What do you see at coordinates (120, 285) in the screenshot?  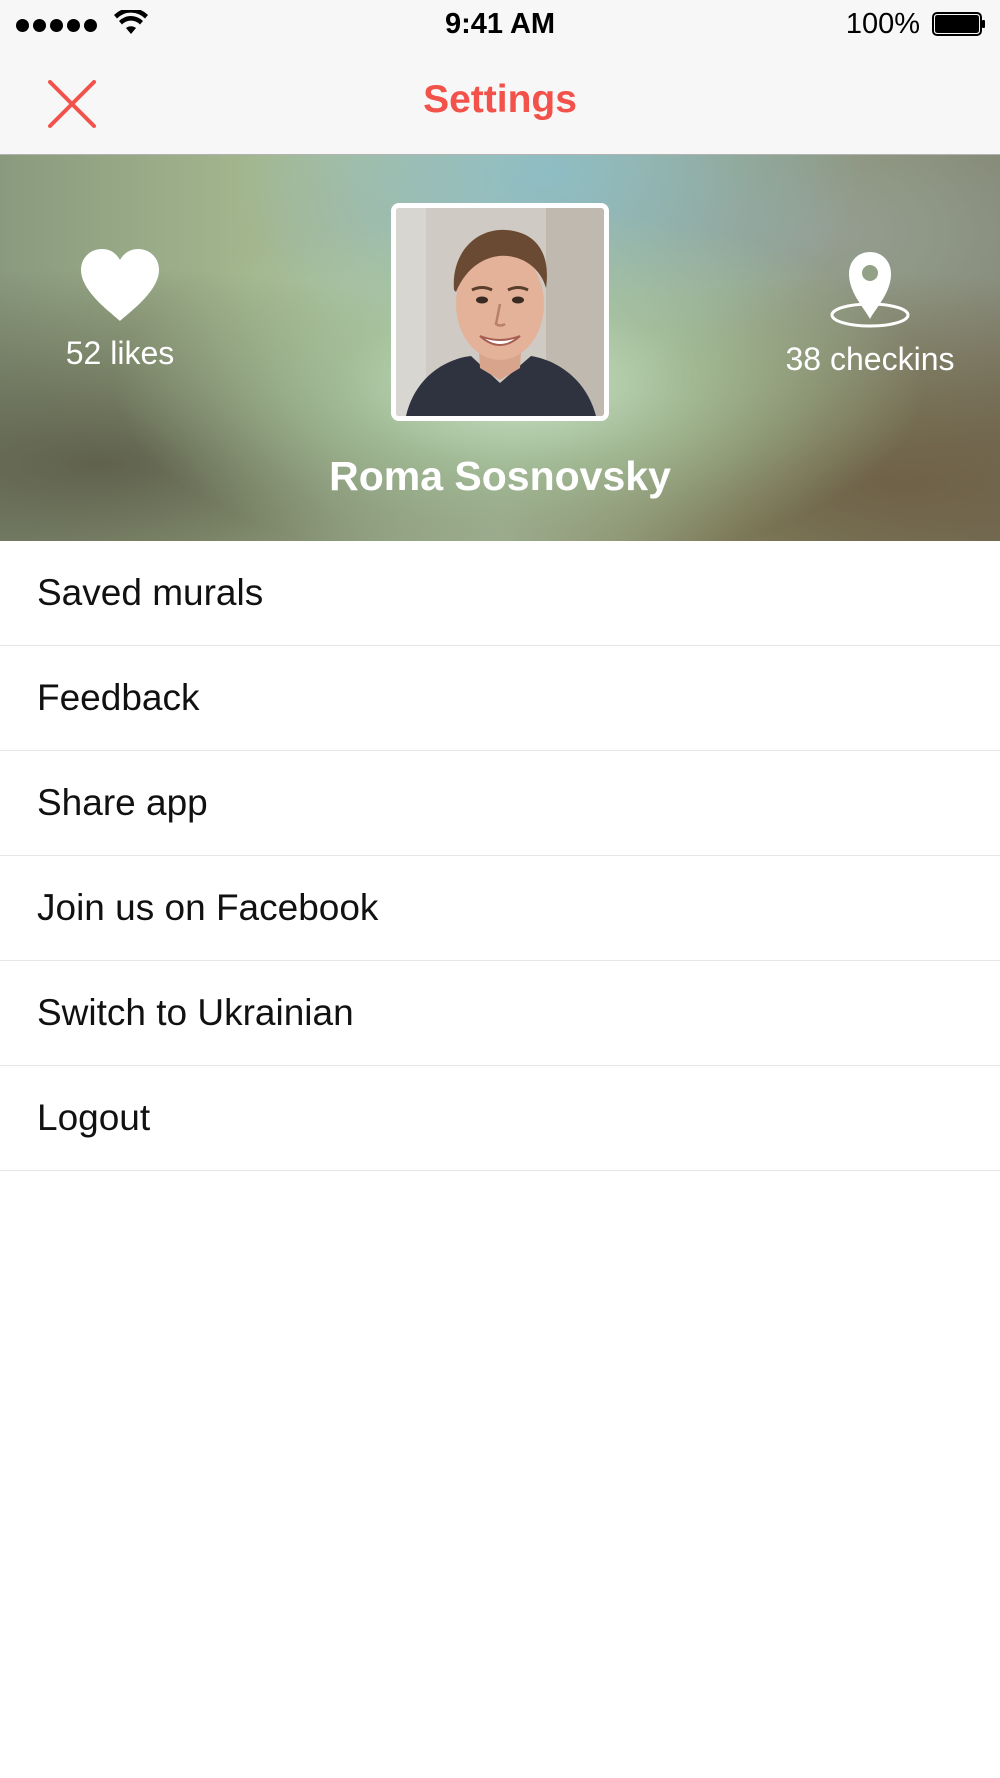 I see `heart-icon` at bounding box center [120, 285].